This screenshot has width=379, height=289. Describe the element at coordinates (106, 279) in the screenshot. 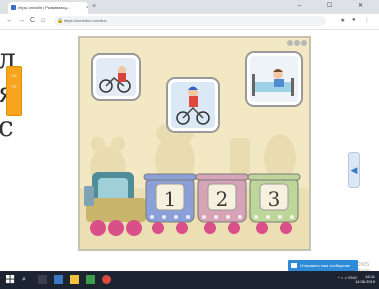

I see `chrome-icon` at that location.